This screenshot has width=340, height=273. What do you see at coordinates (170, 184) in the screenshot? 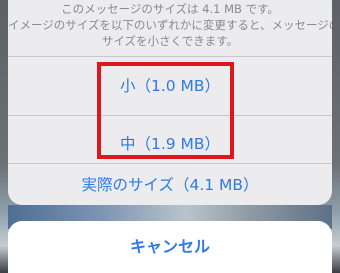
I see `size-option-actual-button: 実際のサイズ（4.1 MB）` at bounding box center [170, 184].